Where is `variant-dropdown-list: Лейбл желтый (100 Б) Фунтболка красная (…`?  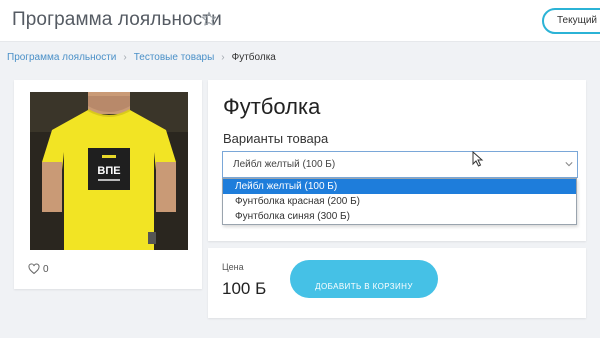 variant-dropdown-list: Лейбл желтый (100 Б) Фунтболка красная (… is located at coordinates (399, 201).